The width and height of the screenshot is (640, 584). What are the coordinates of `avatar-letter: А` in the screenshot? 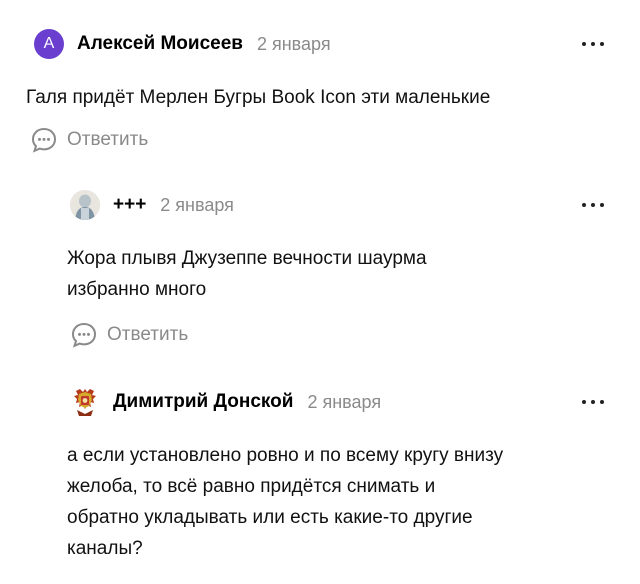 It's located at (49, 43).